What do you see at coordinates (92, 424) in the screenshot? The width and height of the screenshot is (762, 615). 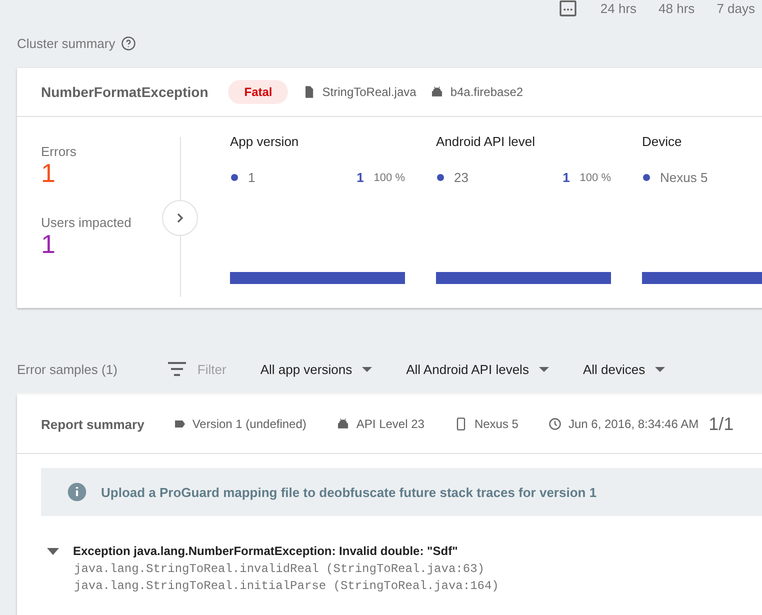 I see `report-title: Report summary` at bounding box center [92, 424].